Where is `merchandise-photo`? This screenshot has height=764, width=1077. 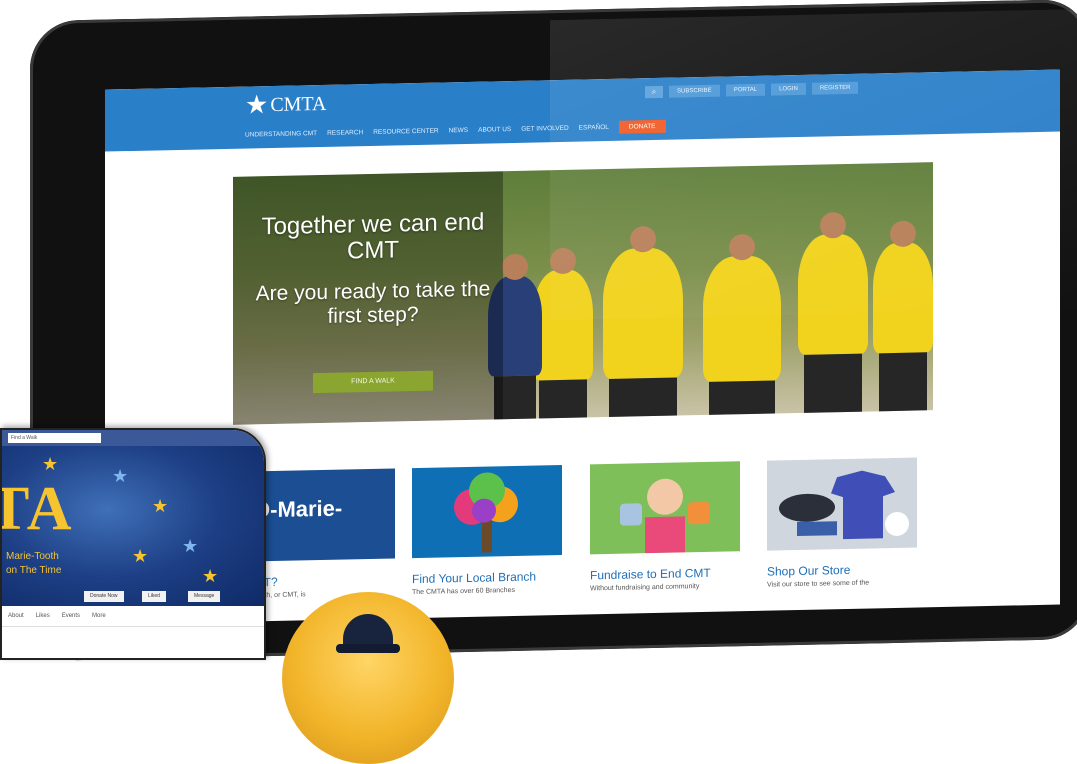 merchandise-photo is located at coordinates (844, 505).